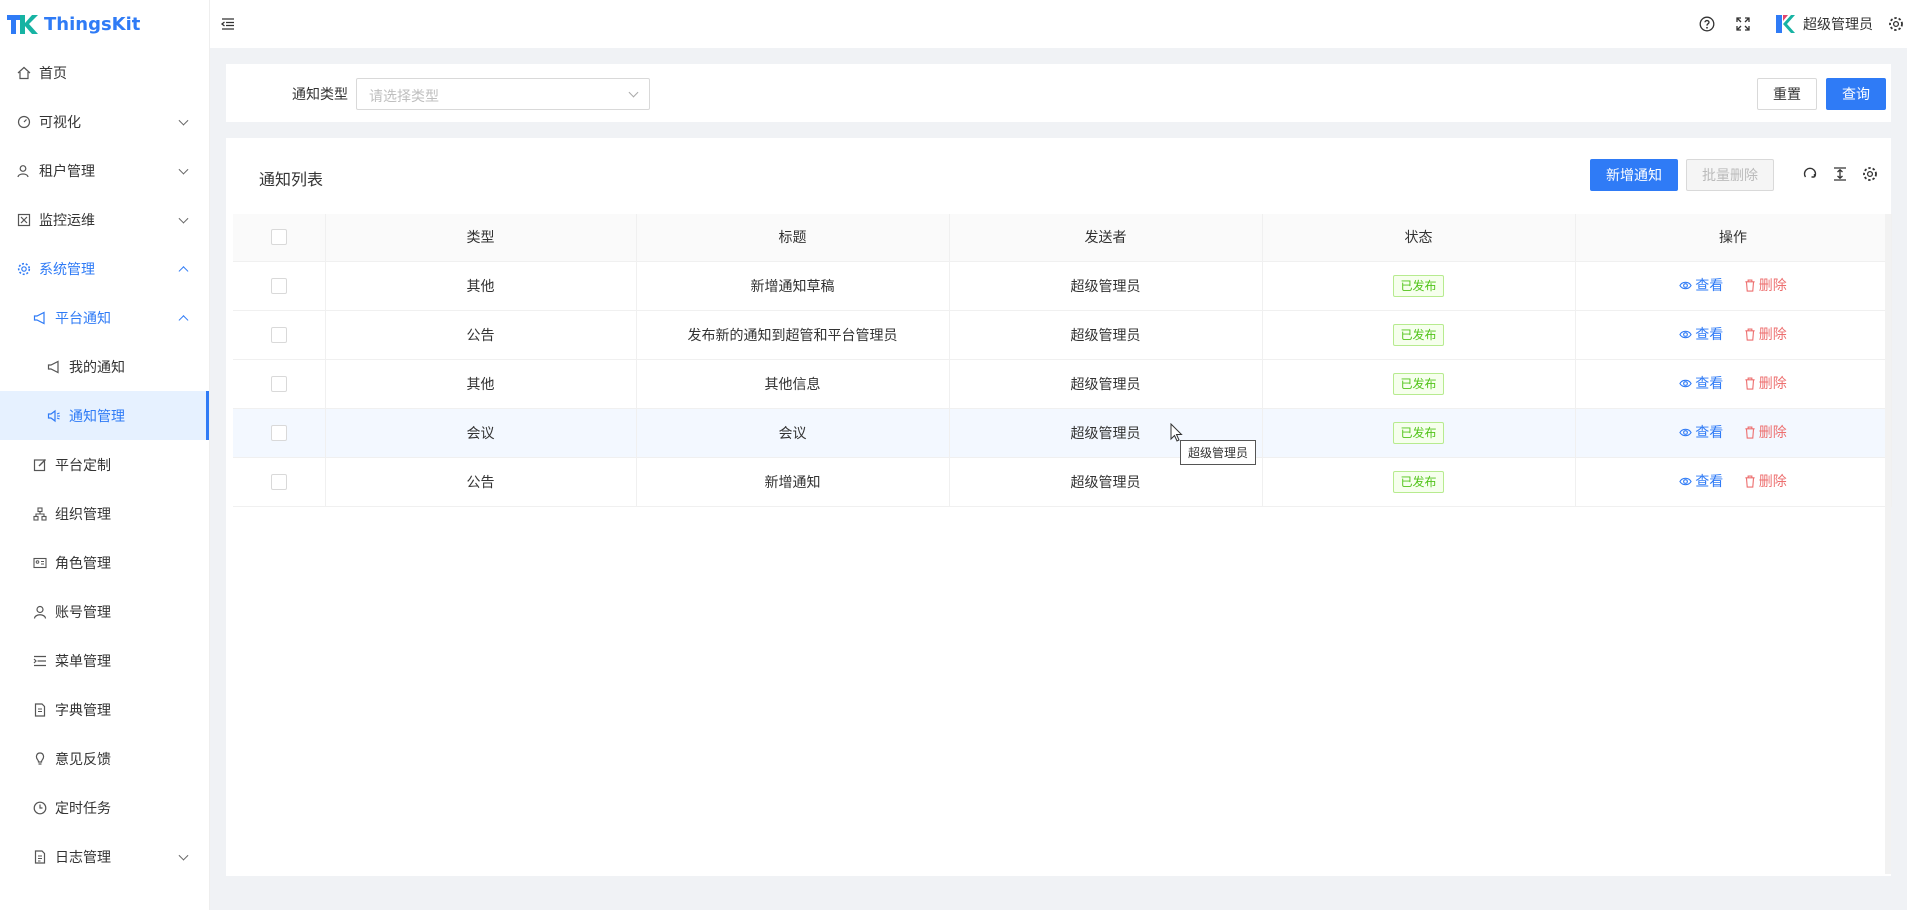 The height and width of the screenshot is (910, 1907). What do you see at coordinates (40, 465) in the screenshot?
I see `edit-icon` at bounding box center [40, 465].